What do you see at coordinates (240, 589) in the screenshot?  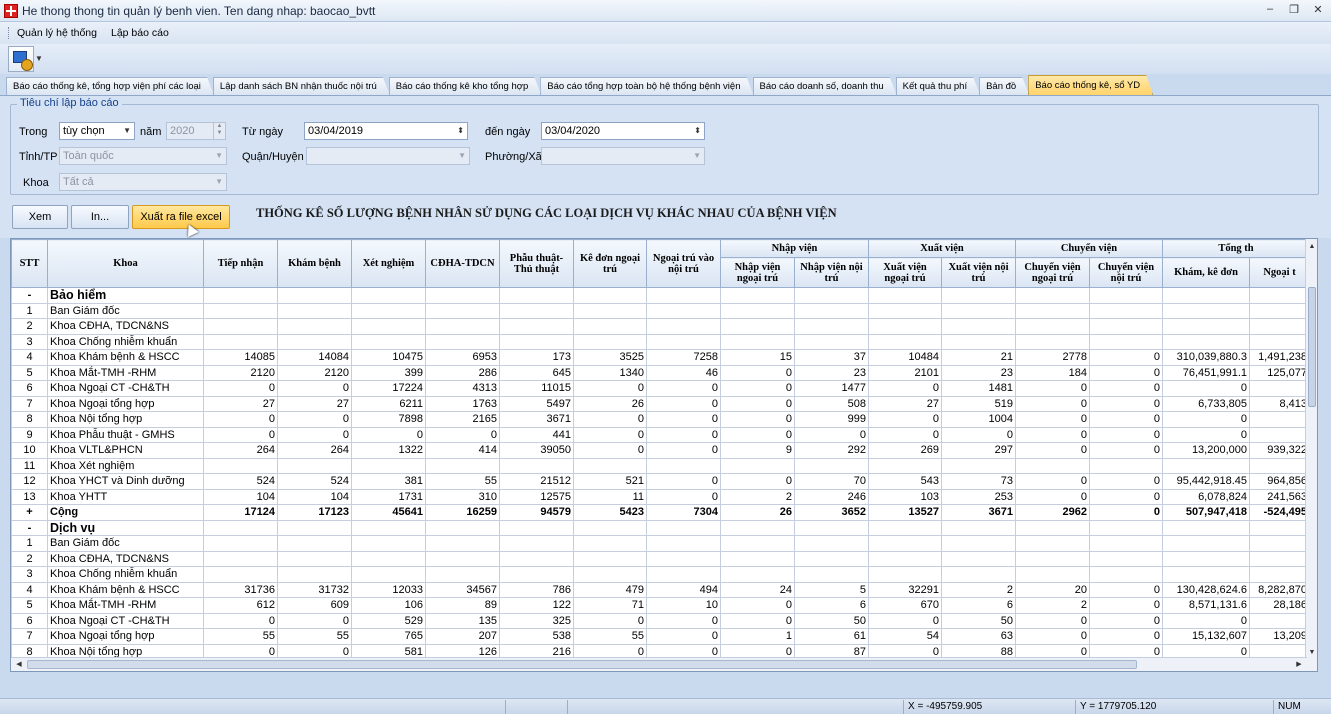 I see `cell-value: 31736` at bounding box center [240, 589].